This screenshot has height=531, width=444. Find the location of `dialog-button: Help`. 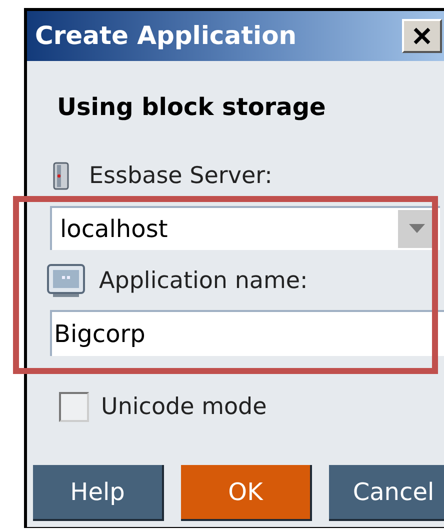

dialog-button: Help is located at coordinates (98, 492).